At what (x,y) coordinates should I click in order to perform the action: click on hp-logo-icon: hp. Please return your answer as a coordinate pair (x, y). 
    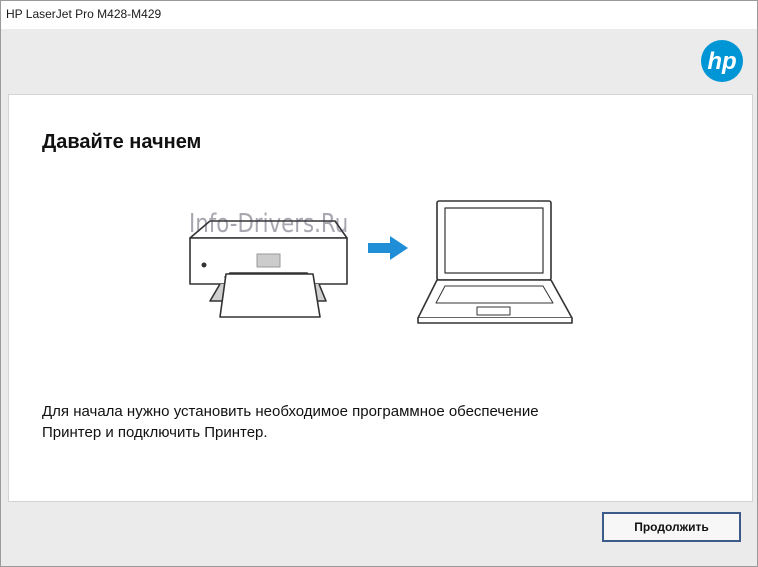
    Looking at the image, I should click on (722, 61).